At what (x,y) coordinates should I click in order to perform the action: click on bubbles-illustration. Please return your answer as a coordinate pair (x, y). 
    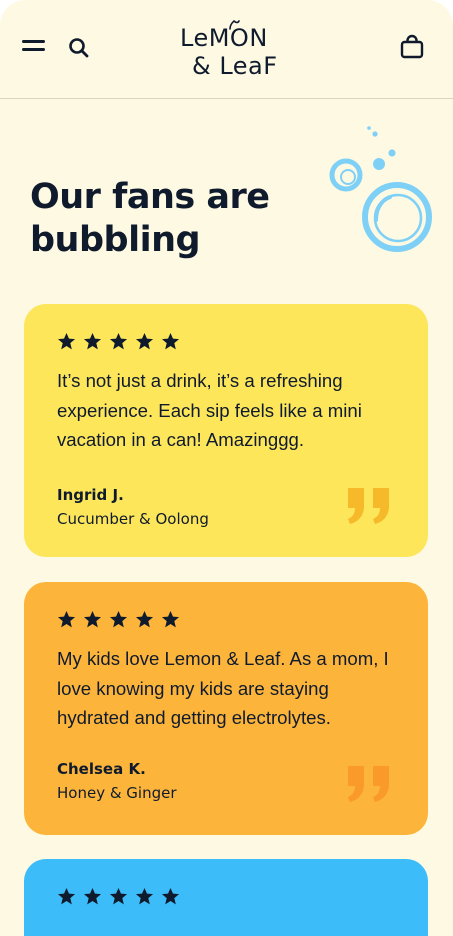
    Looking at the image, I should click on (380, 189).